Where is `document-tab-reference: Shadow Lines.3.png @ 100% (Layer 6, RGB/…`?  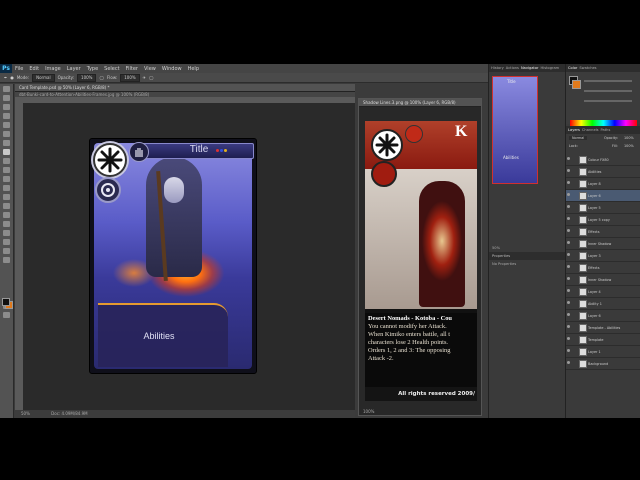 document-tab-reference: Shadow Lines.3.png @ 100% (Layer 6, RGB/… is located at coordinates (420, 103).